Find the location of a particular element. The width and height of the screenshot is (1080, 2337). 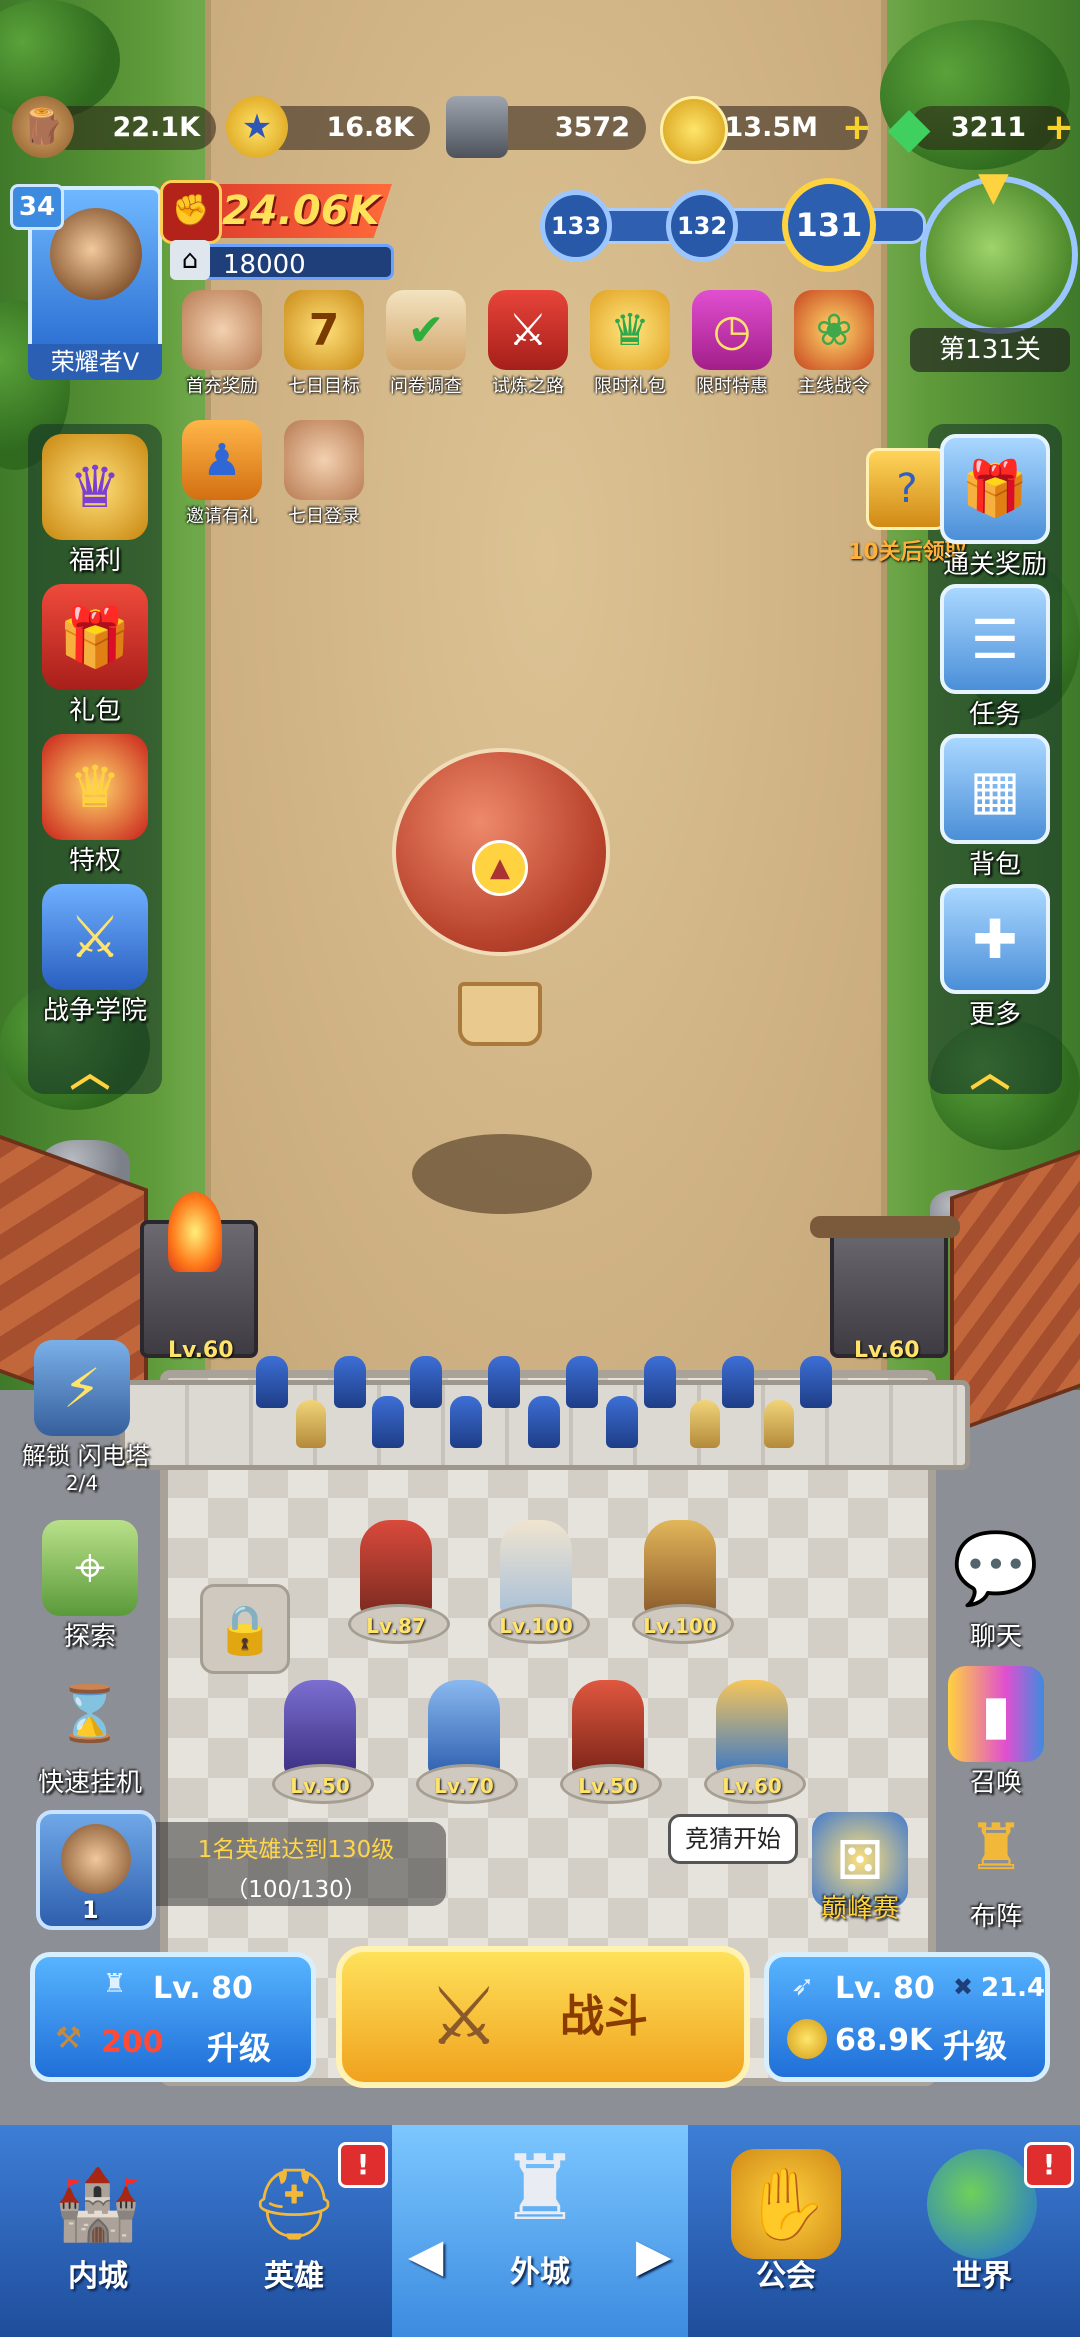

archer is located at coordinates (705, 1424).